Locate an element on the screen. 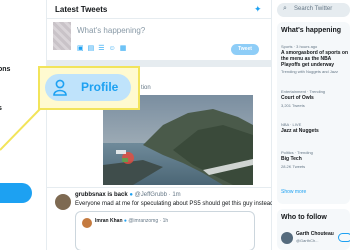  compose-toolbar: ▣▤☰☺▦ is located at coordinates (103, 48).